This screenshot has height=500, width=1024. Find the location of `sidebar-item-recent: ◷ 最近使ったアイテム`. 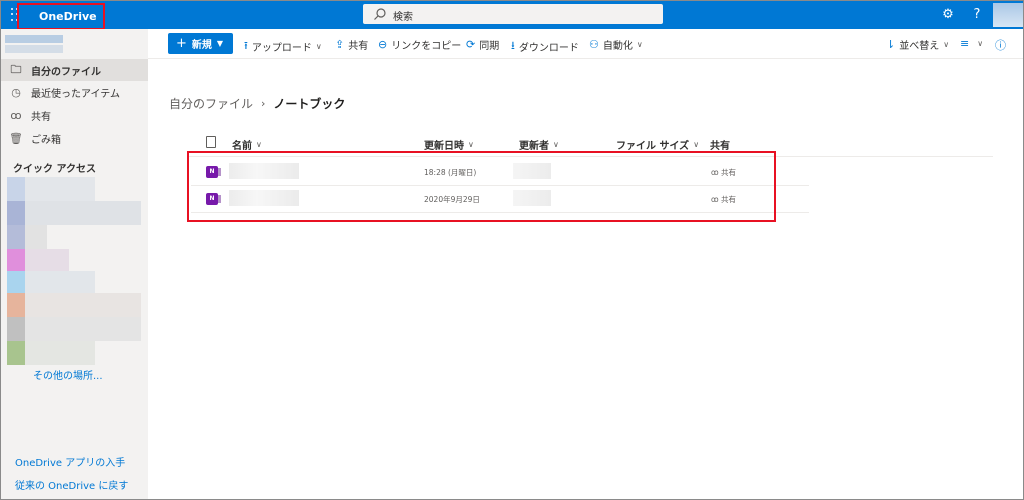

sidebar-item-recent: ◷ 最近使ったアイテム is located at coordinates (74, 92).